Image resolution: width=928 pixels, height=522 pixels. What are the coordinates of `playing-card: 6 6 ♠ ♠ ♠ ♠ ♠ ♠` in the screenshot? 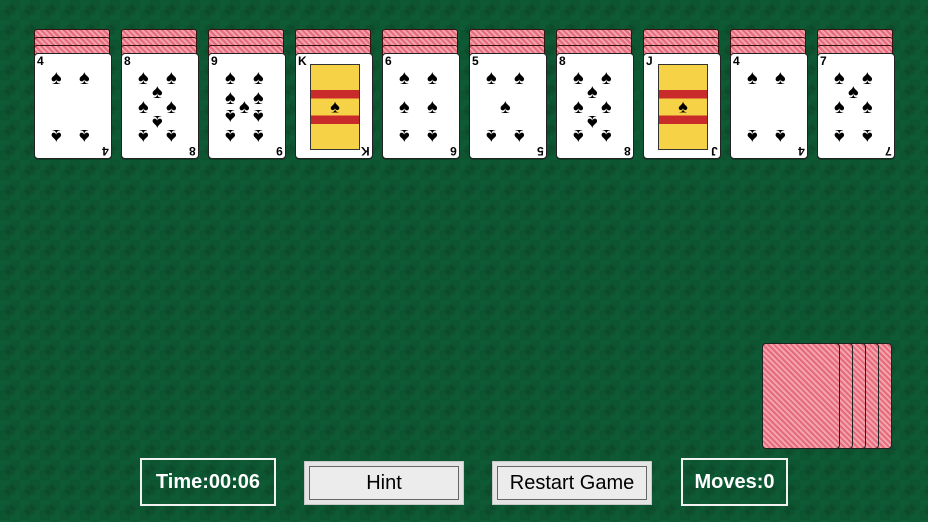 It's located at (421, 106).